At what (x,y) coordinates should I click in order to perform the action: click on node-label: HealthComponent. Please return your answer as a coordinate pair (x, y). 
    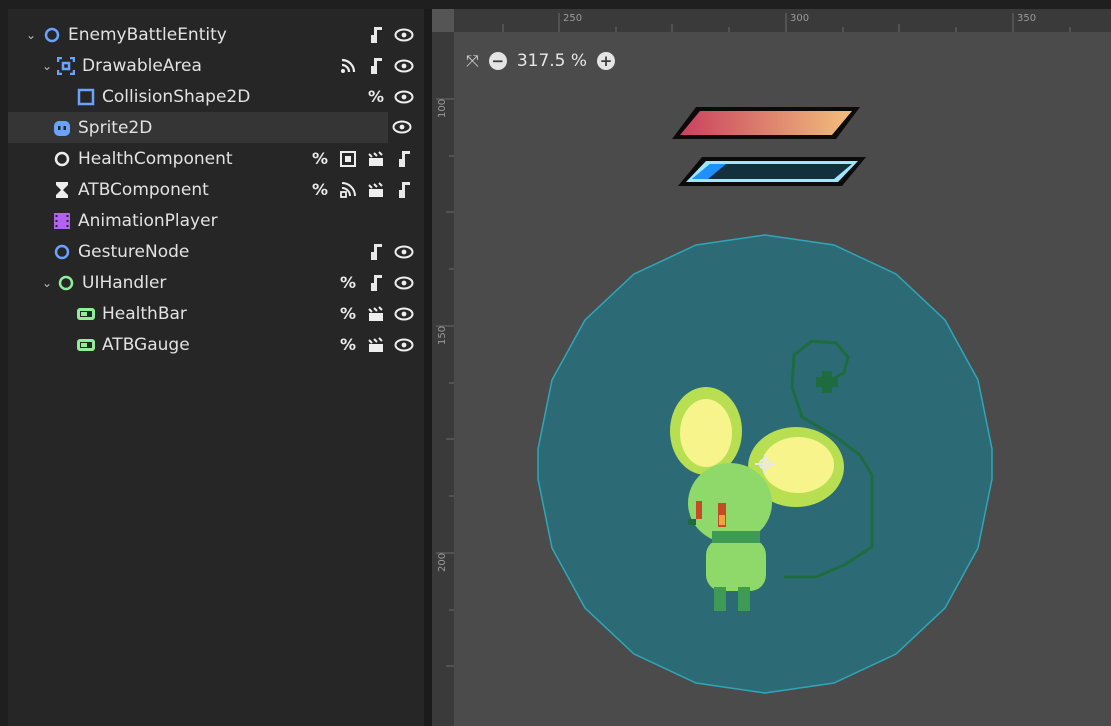
    Looking at the image, I should click on (155, 158).